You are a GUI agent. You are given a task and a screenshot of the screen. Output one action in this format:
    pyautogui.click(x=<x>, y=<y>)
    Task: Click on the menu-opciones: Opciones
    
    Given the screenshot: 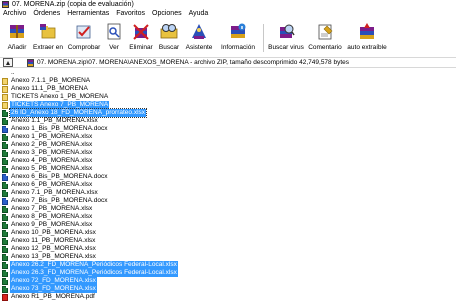 What is the action you would take?
    pyautogui.click(x=167, y=14)
    